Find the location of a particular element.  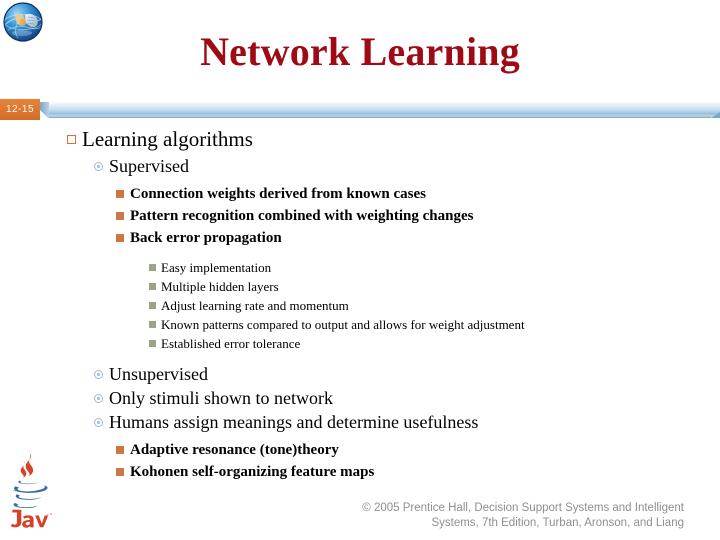

outline-item-text: Established error tolerance is located at coordinates (231, 343).